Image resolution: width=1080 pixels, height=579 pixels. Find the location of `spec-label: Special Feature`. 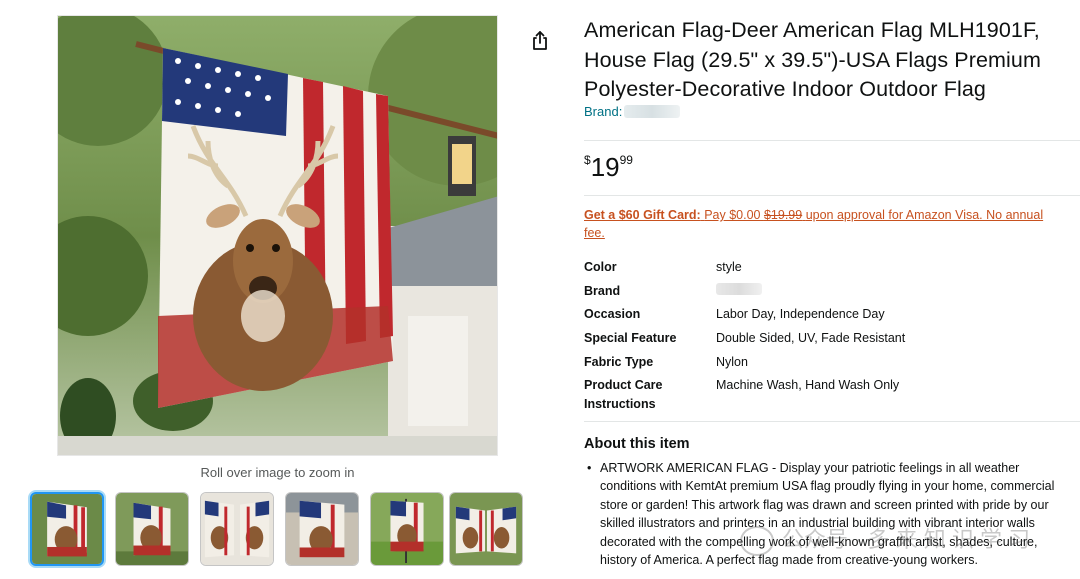

spec-label: Special Feature is located at coordinates (630, 338).